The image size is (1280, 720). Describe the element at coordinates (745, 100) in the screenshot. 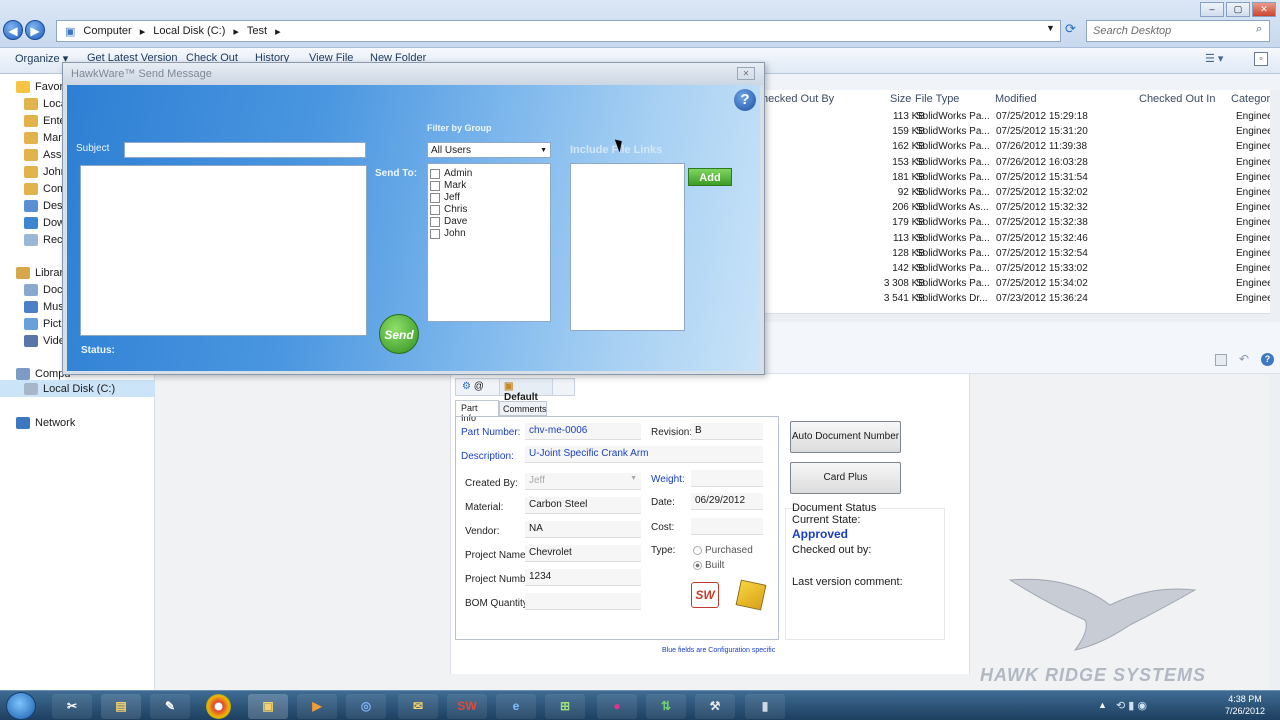

I see `dialog-help-button: ?` at that location.